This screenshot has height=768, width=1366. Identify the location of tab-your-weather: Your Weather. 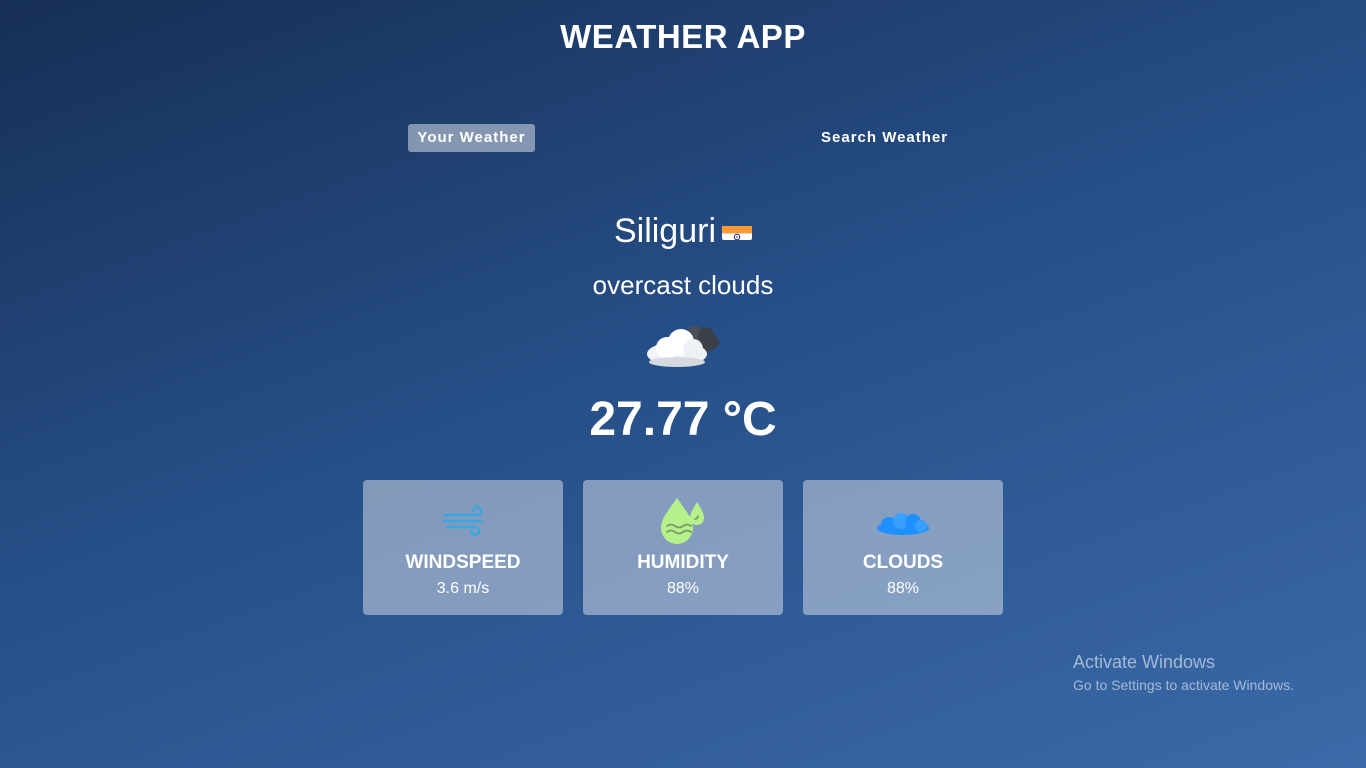
(471, 138).